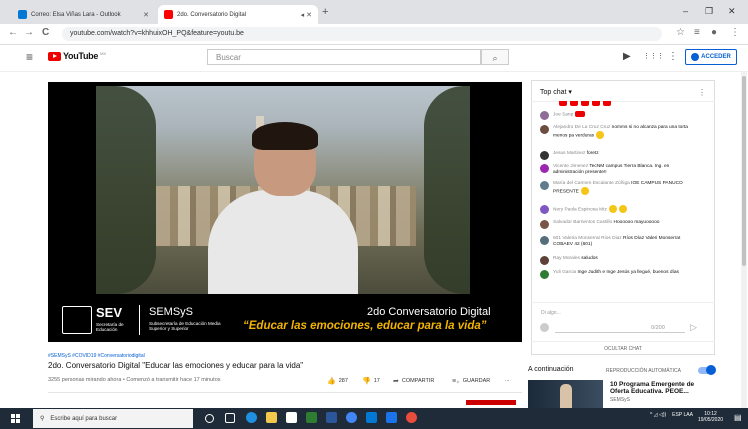  I want to click on tab-outlook: Correo: Elsa Viñas Lara - Outlook ✕, so click(83, 14).